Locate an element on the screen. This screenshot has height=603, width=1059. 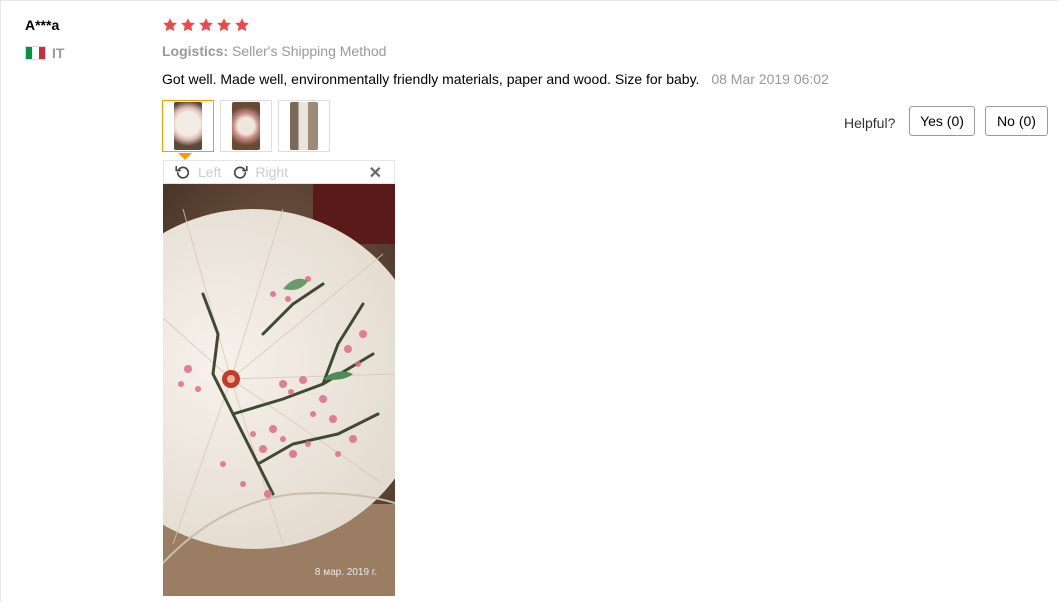
italy-flag-icon is located at coordinates (35, 53).